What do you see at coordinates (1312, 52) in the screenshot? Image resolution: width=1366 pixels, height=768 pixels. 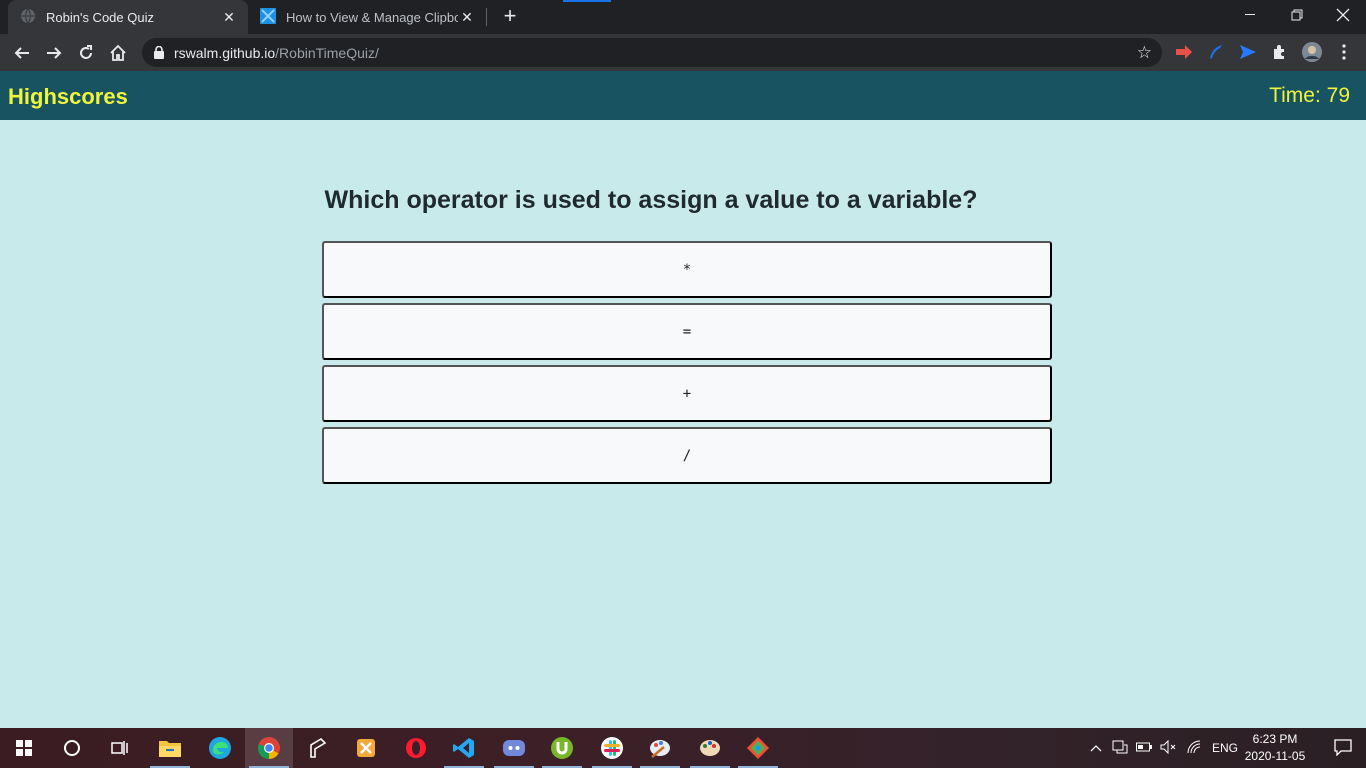 I see `profile-avatar` at bounding box center [1312, 52].